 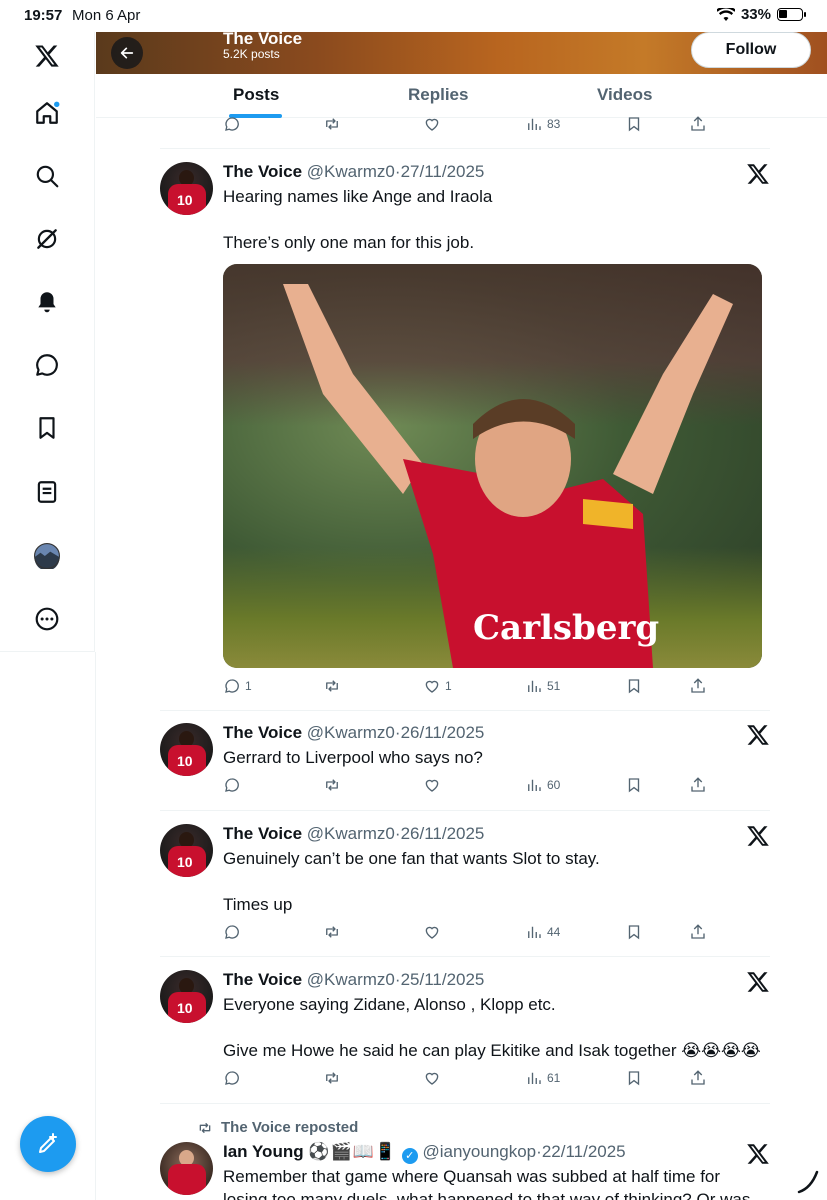 What do you see at coordinates (438, 95) in the screenshot?
I see `tab-replies: Replies` at bounding box center [438, 95].